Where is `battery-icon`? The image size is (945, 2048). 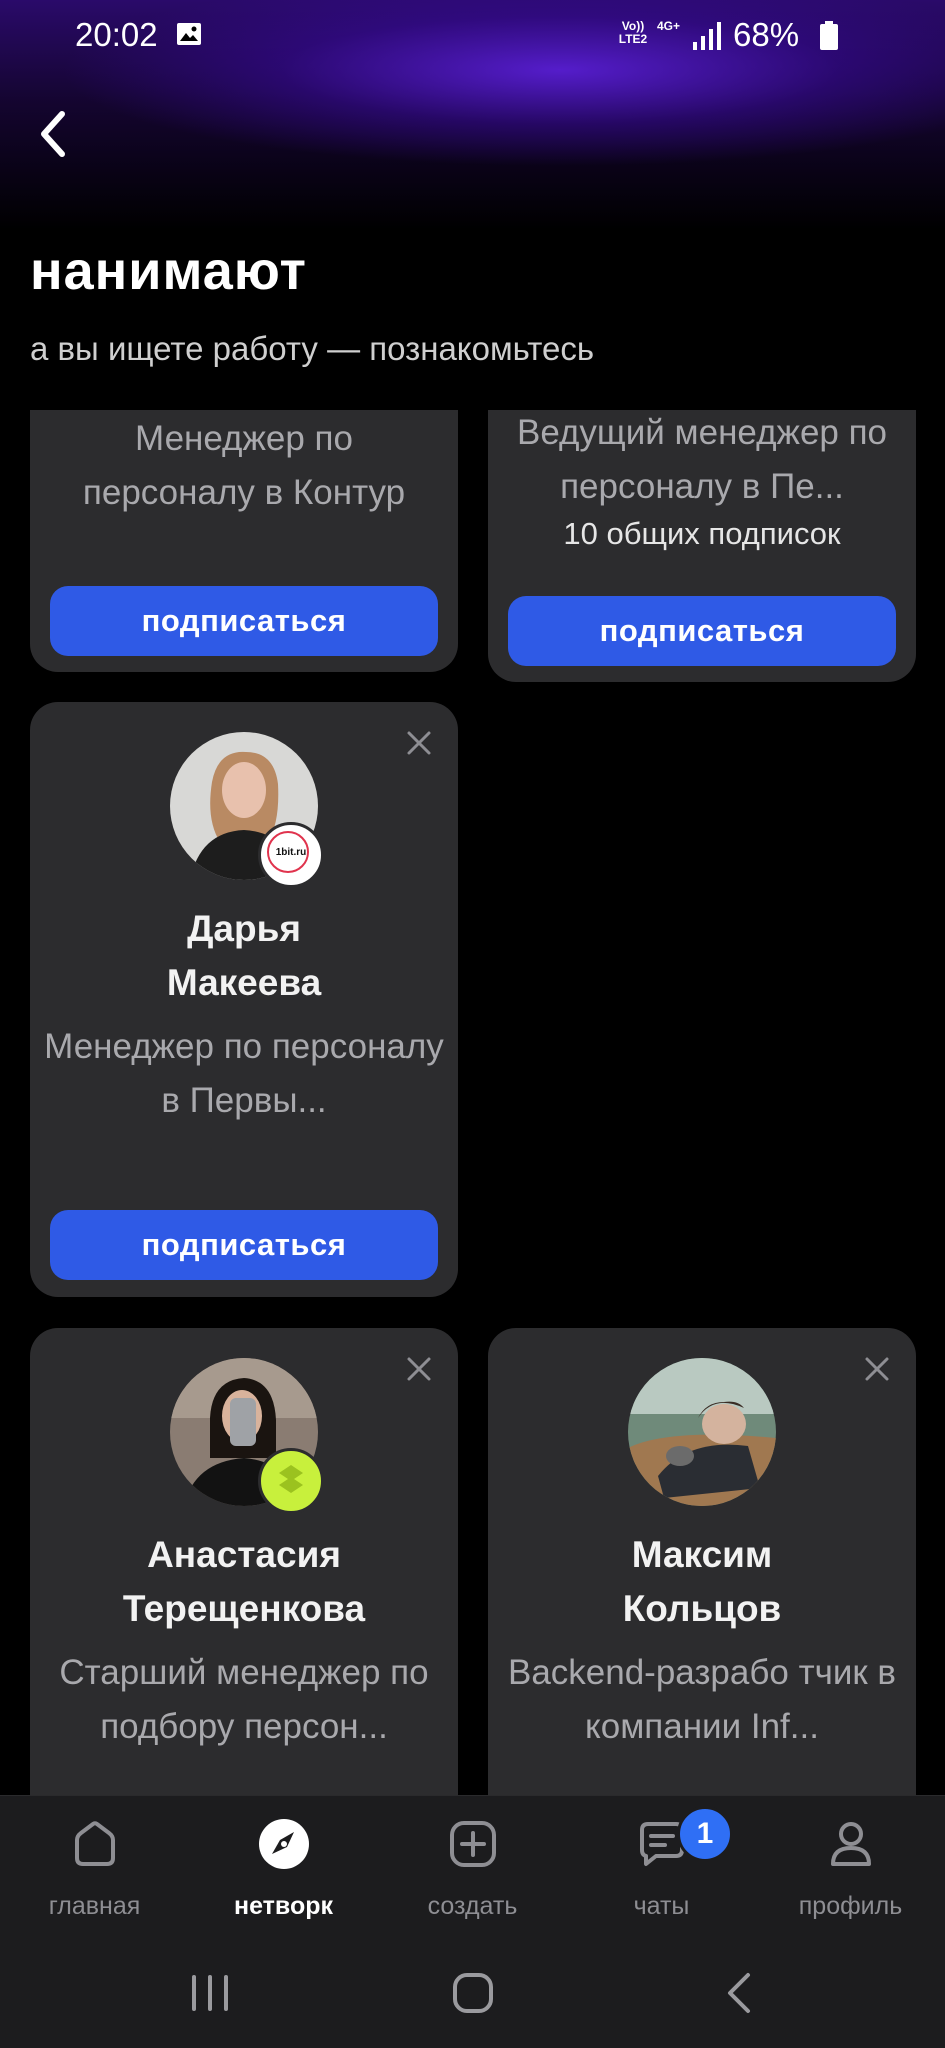 battery-icon is located at coordinates (829, 35).